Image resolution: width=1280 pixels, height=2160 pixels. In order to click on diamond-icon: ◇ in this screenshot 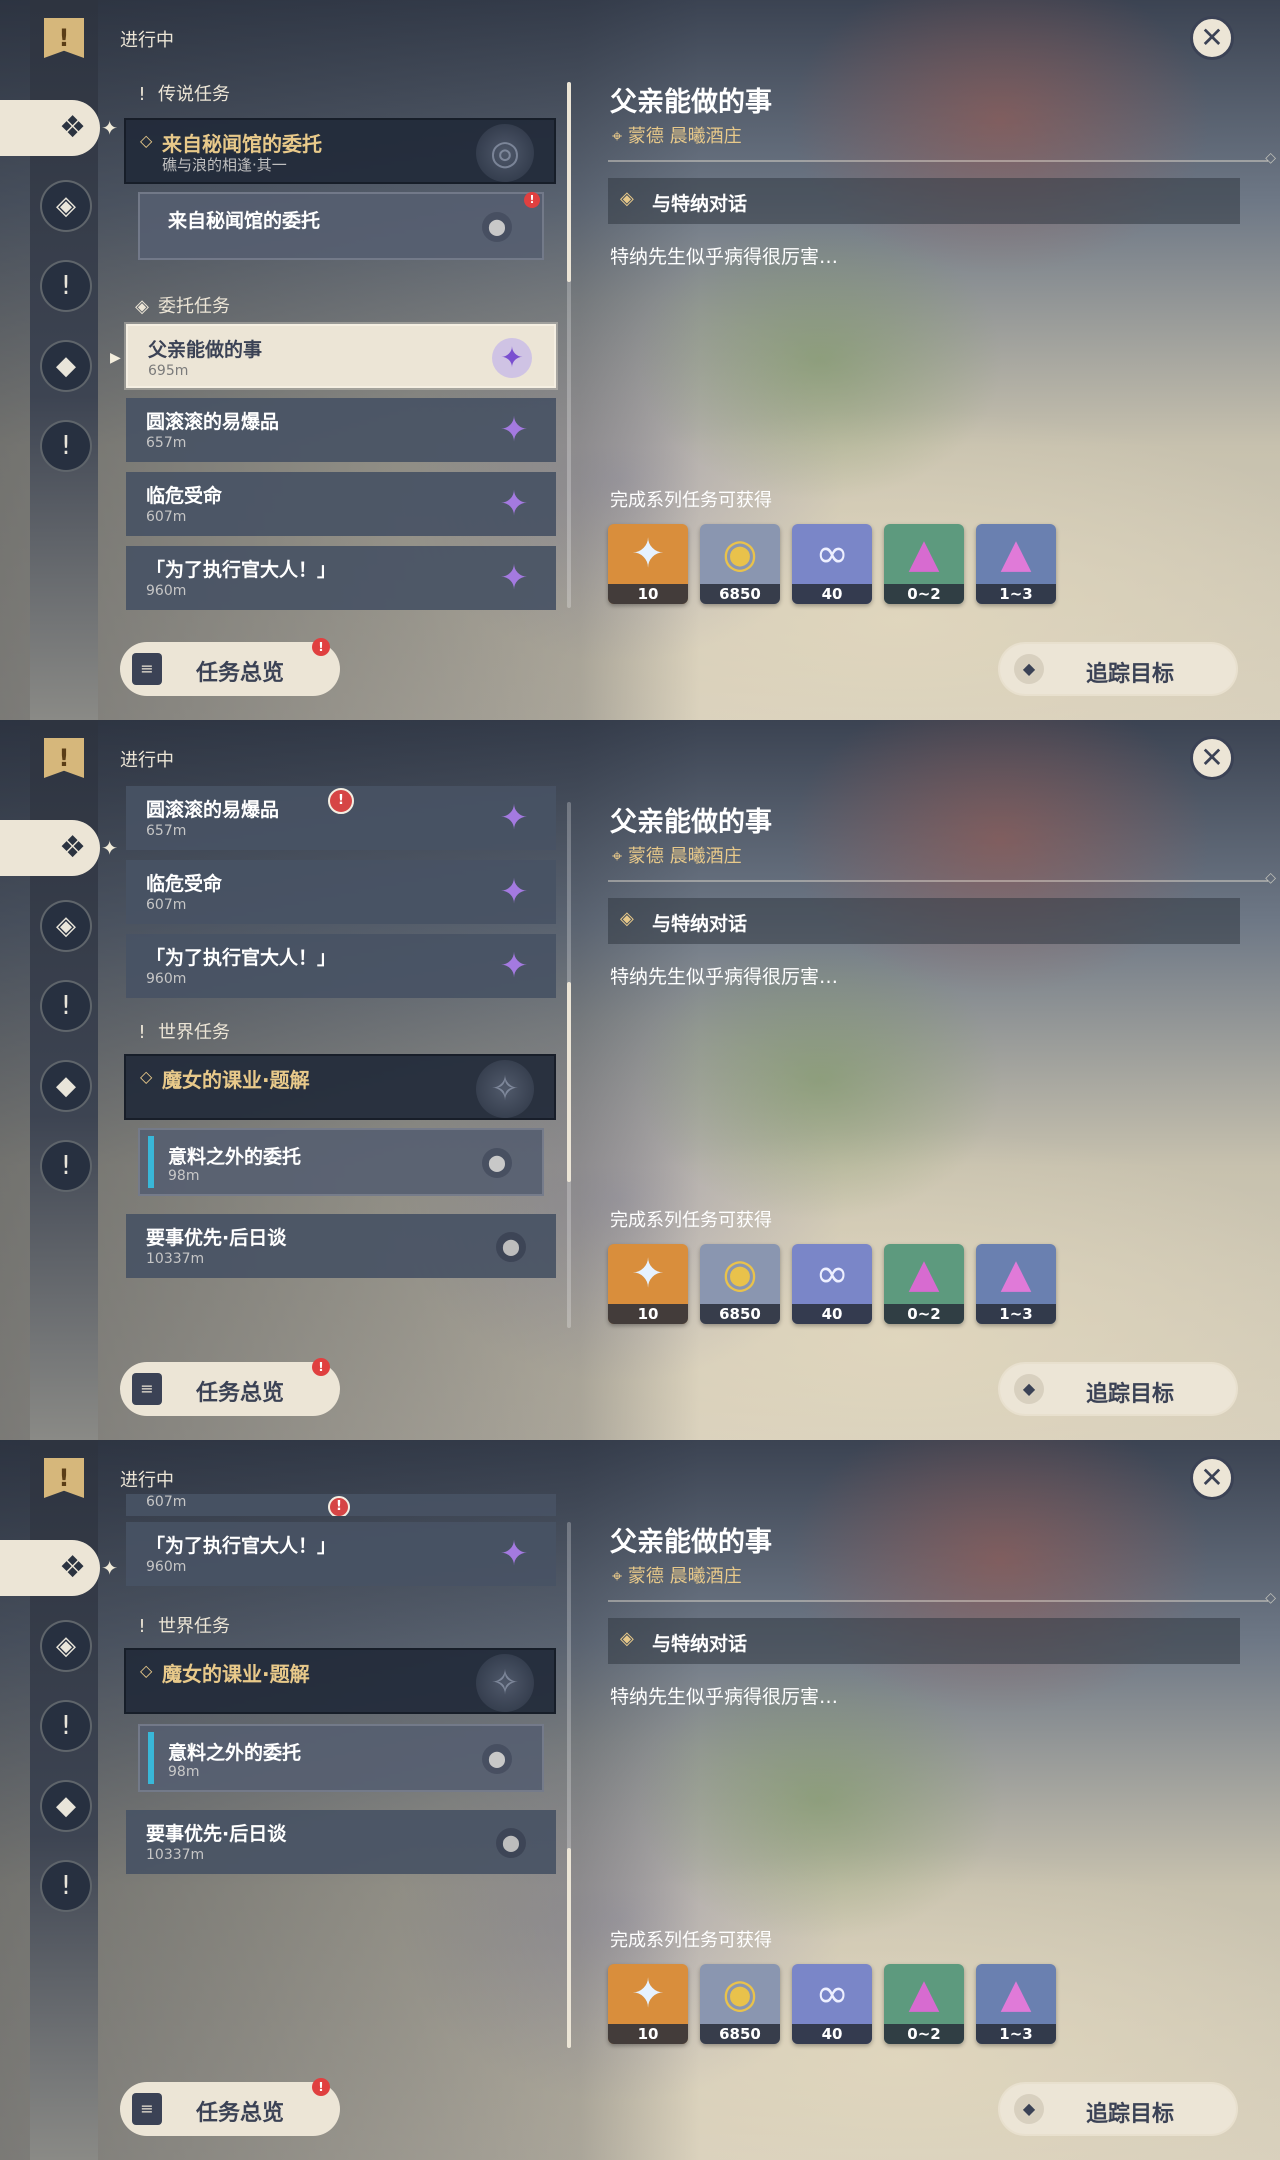, I will do `click(146, 140)`.